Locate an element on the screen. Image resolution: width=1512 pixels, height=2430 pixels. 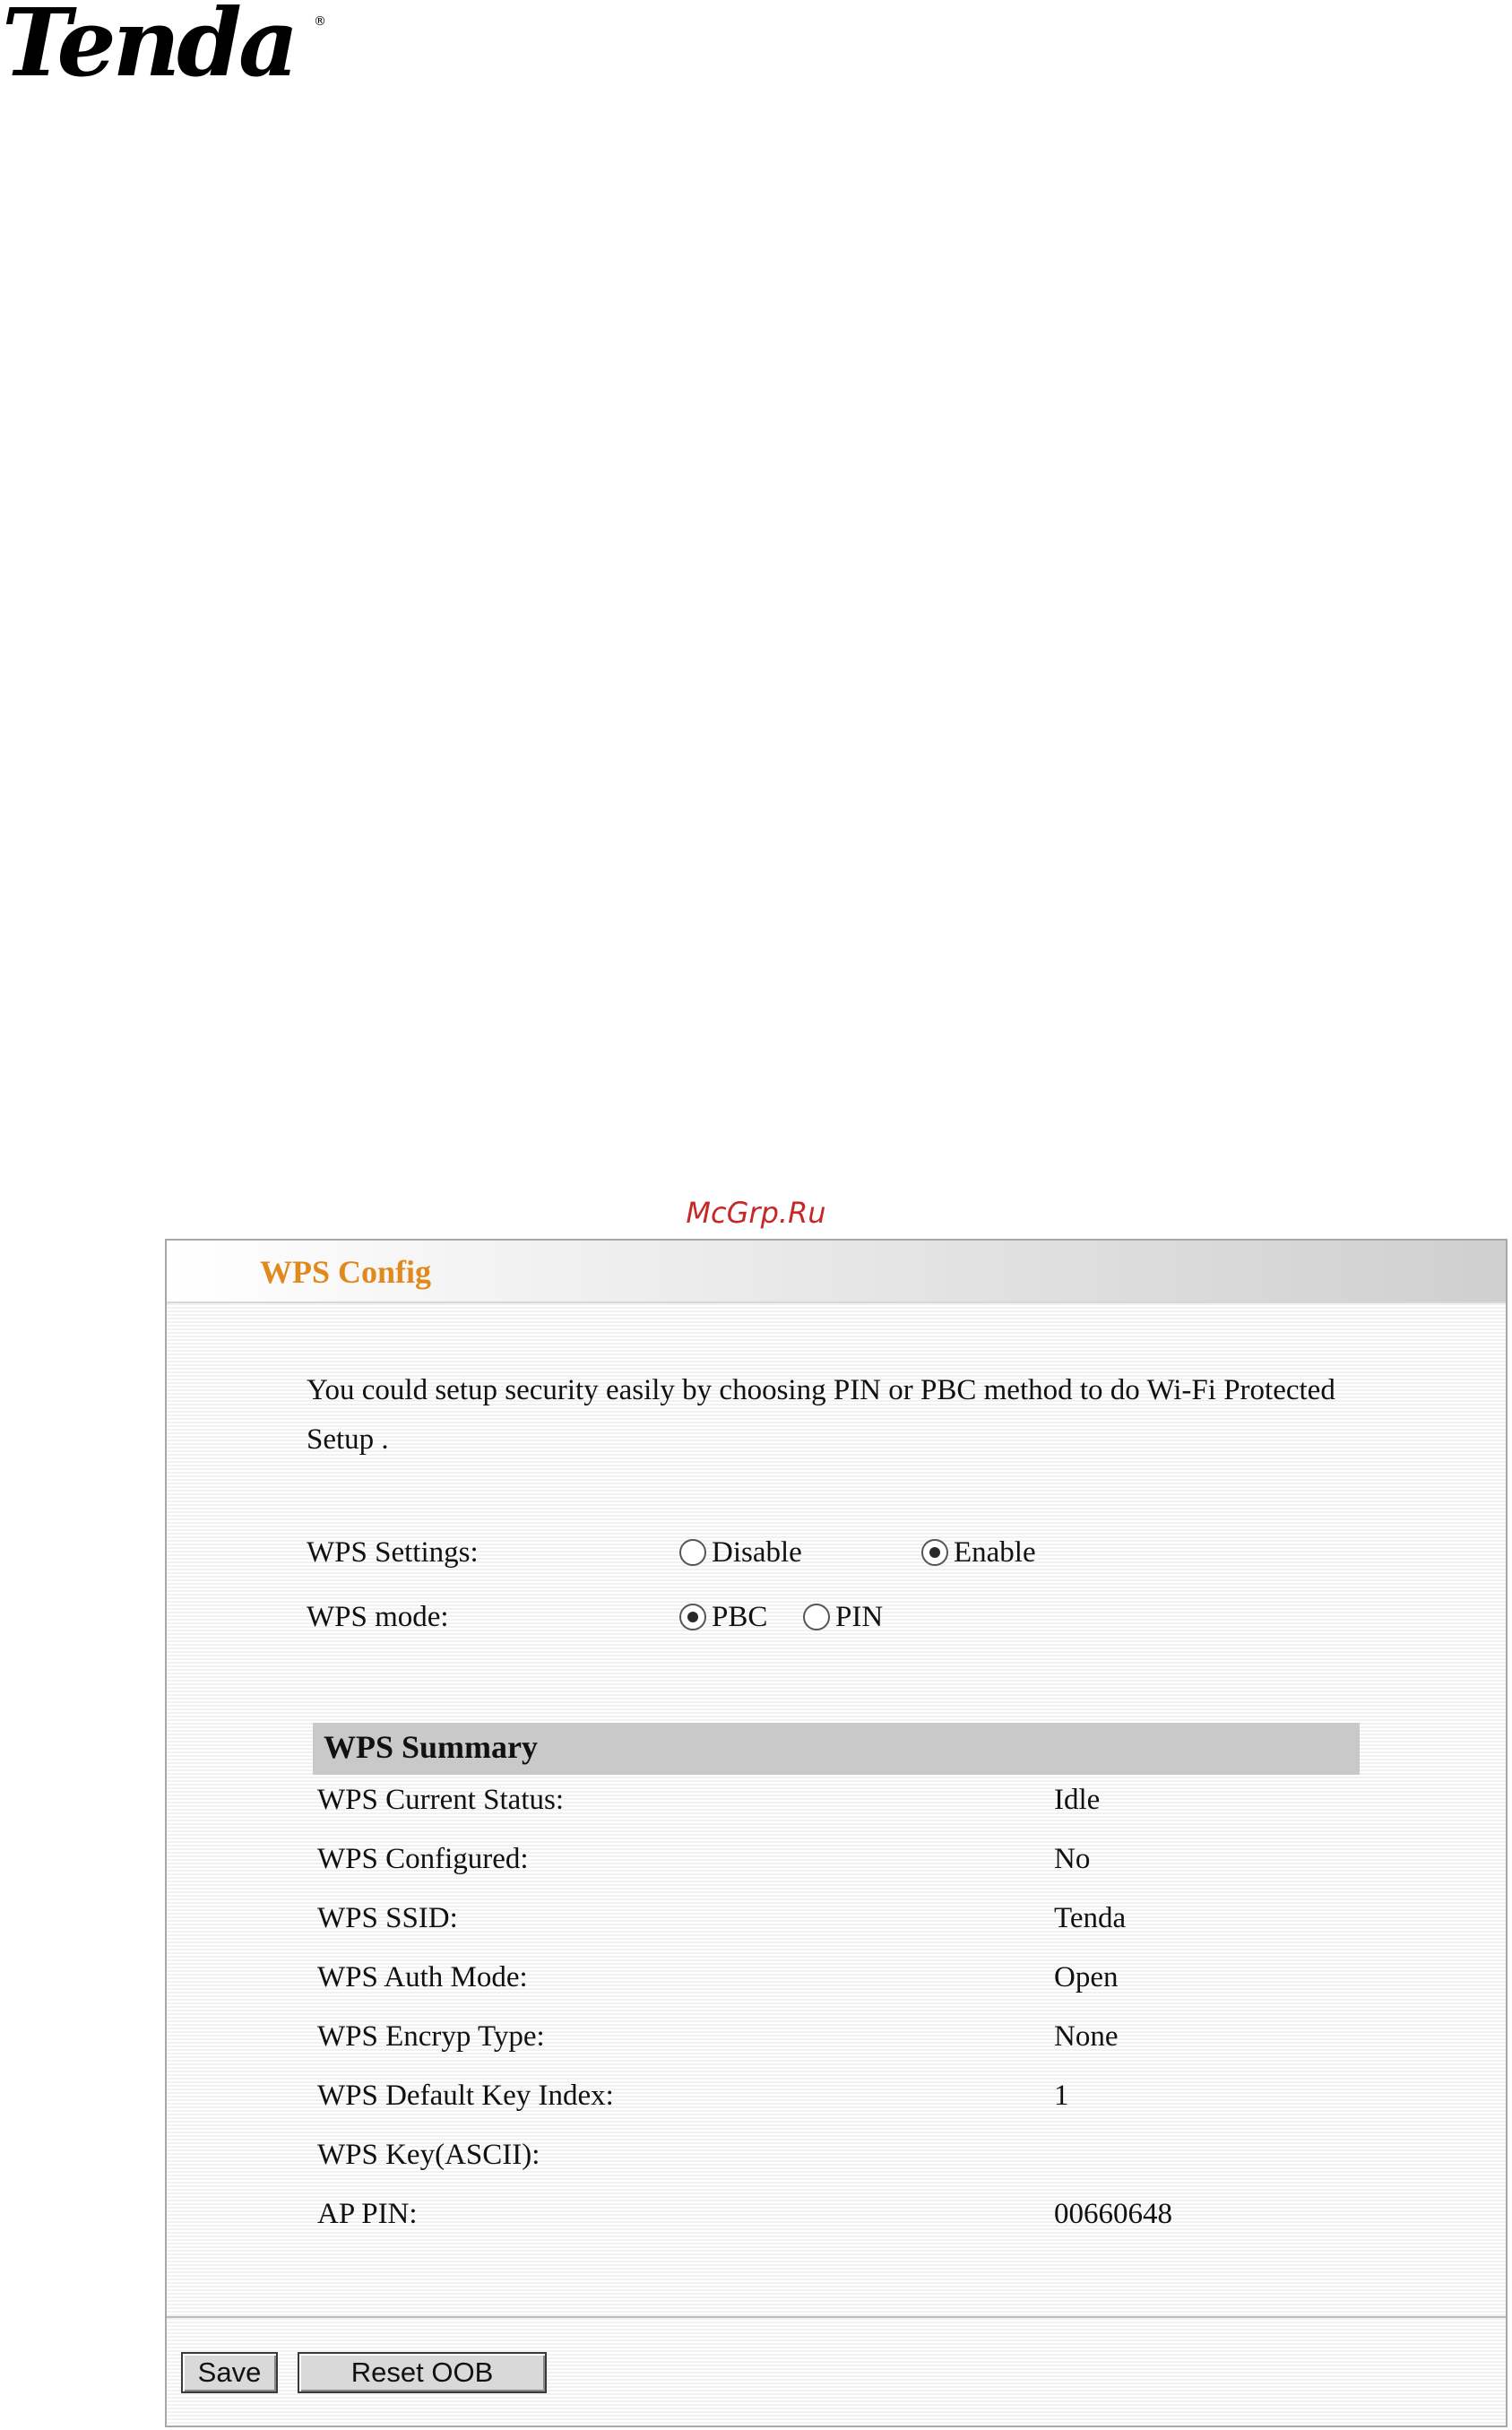
pin-label: PIN is located at coordinates (859, 1617).